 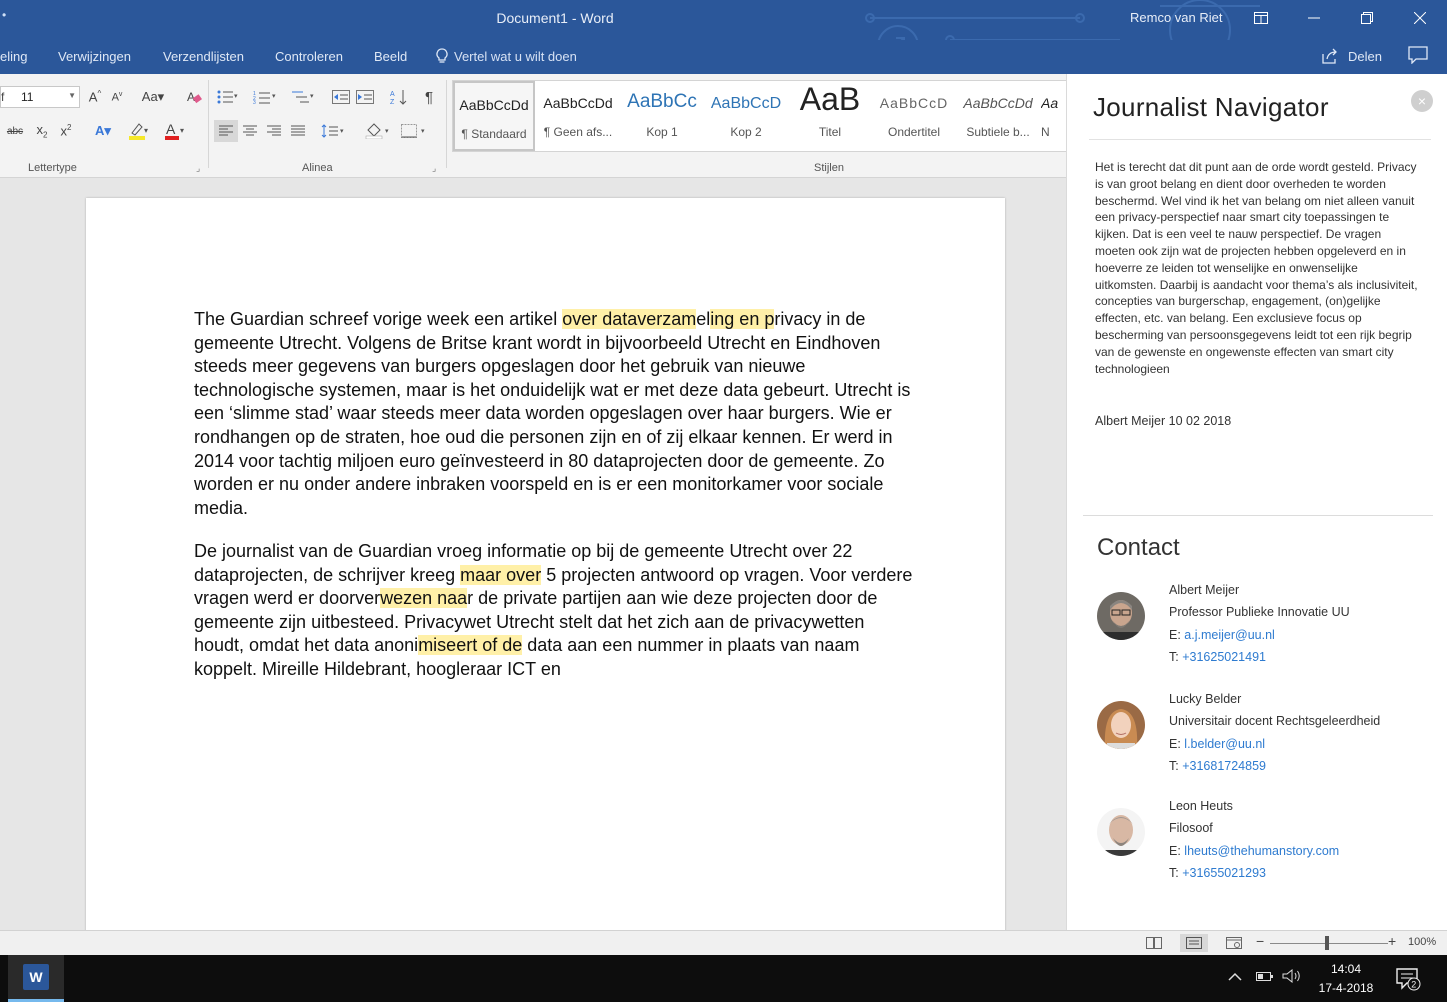 I want to click on share-button: Delen, so click(x=1352, y=56).